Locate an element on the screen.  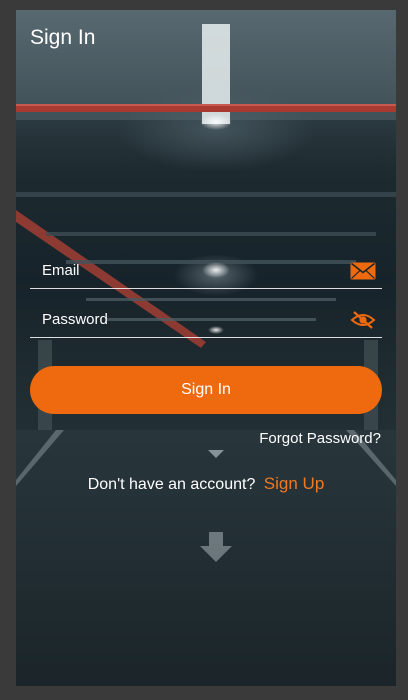
envelope-icon is located at coordinates (363, 271).